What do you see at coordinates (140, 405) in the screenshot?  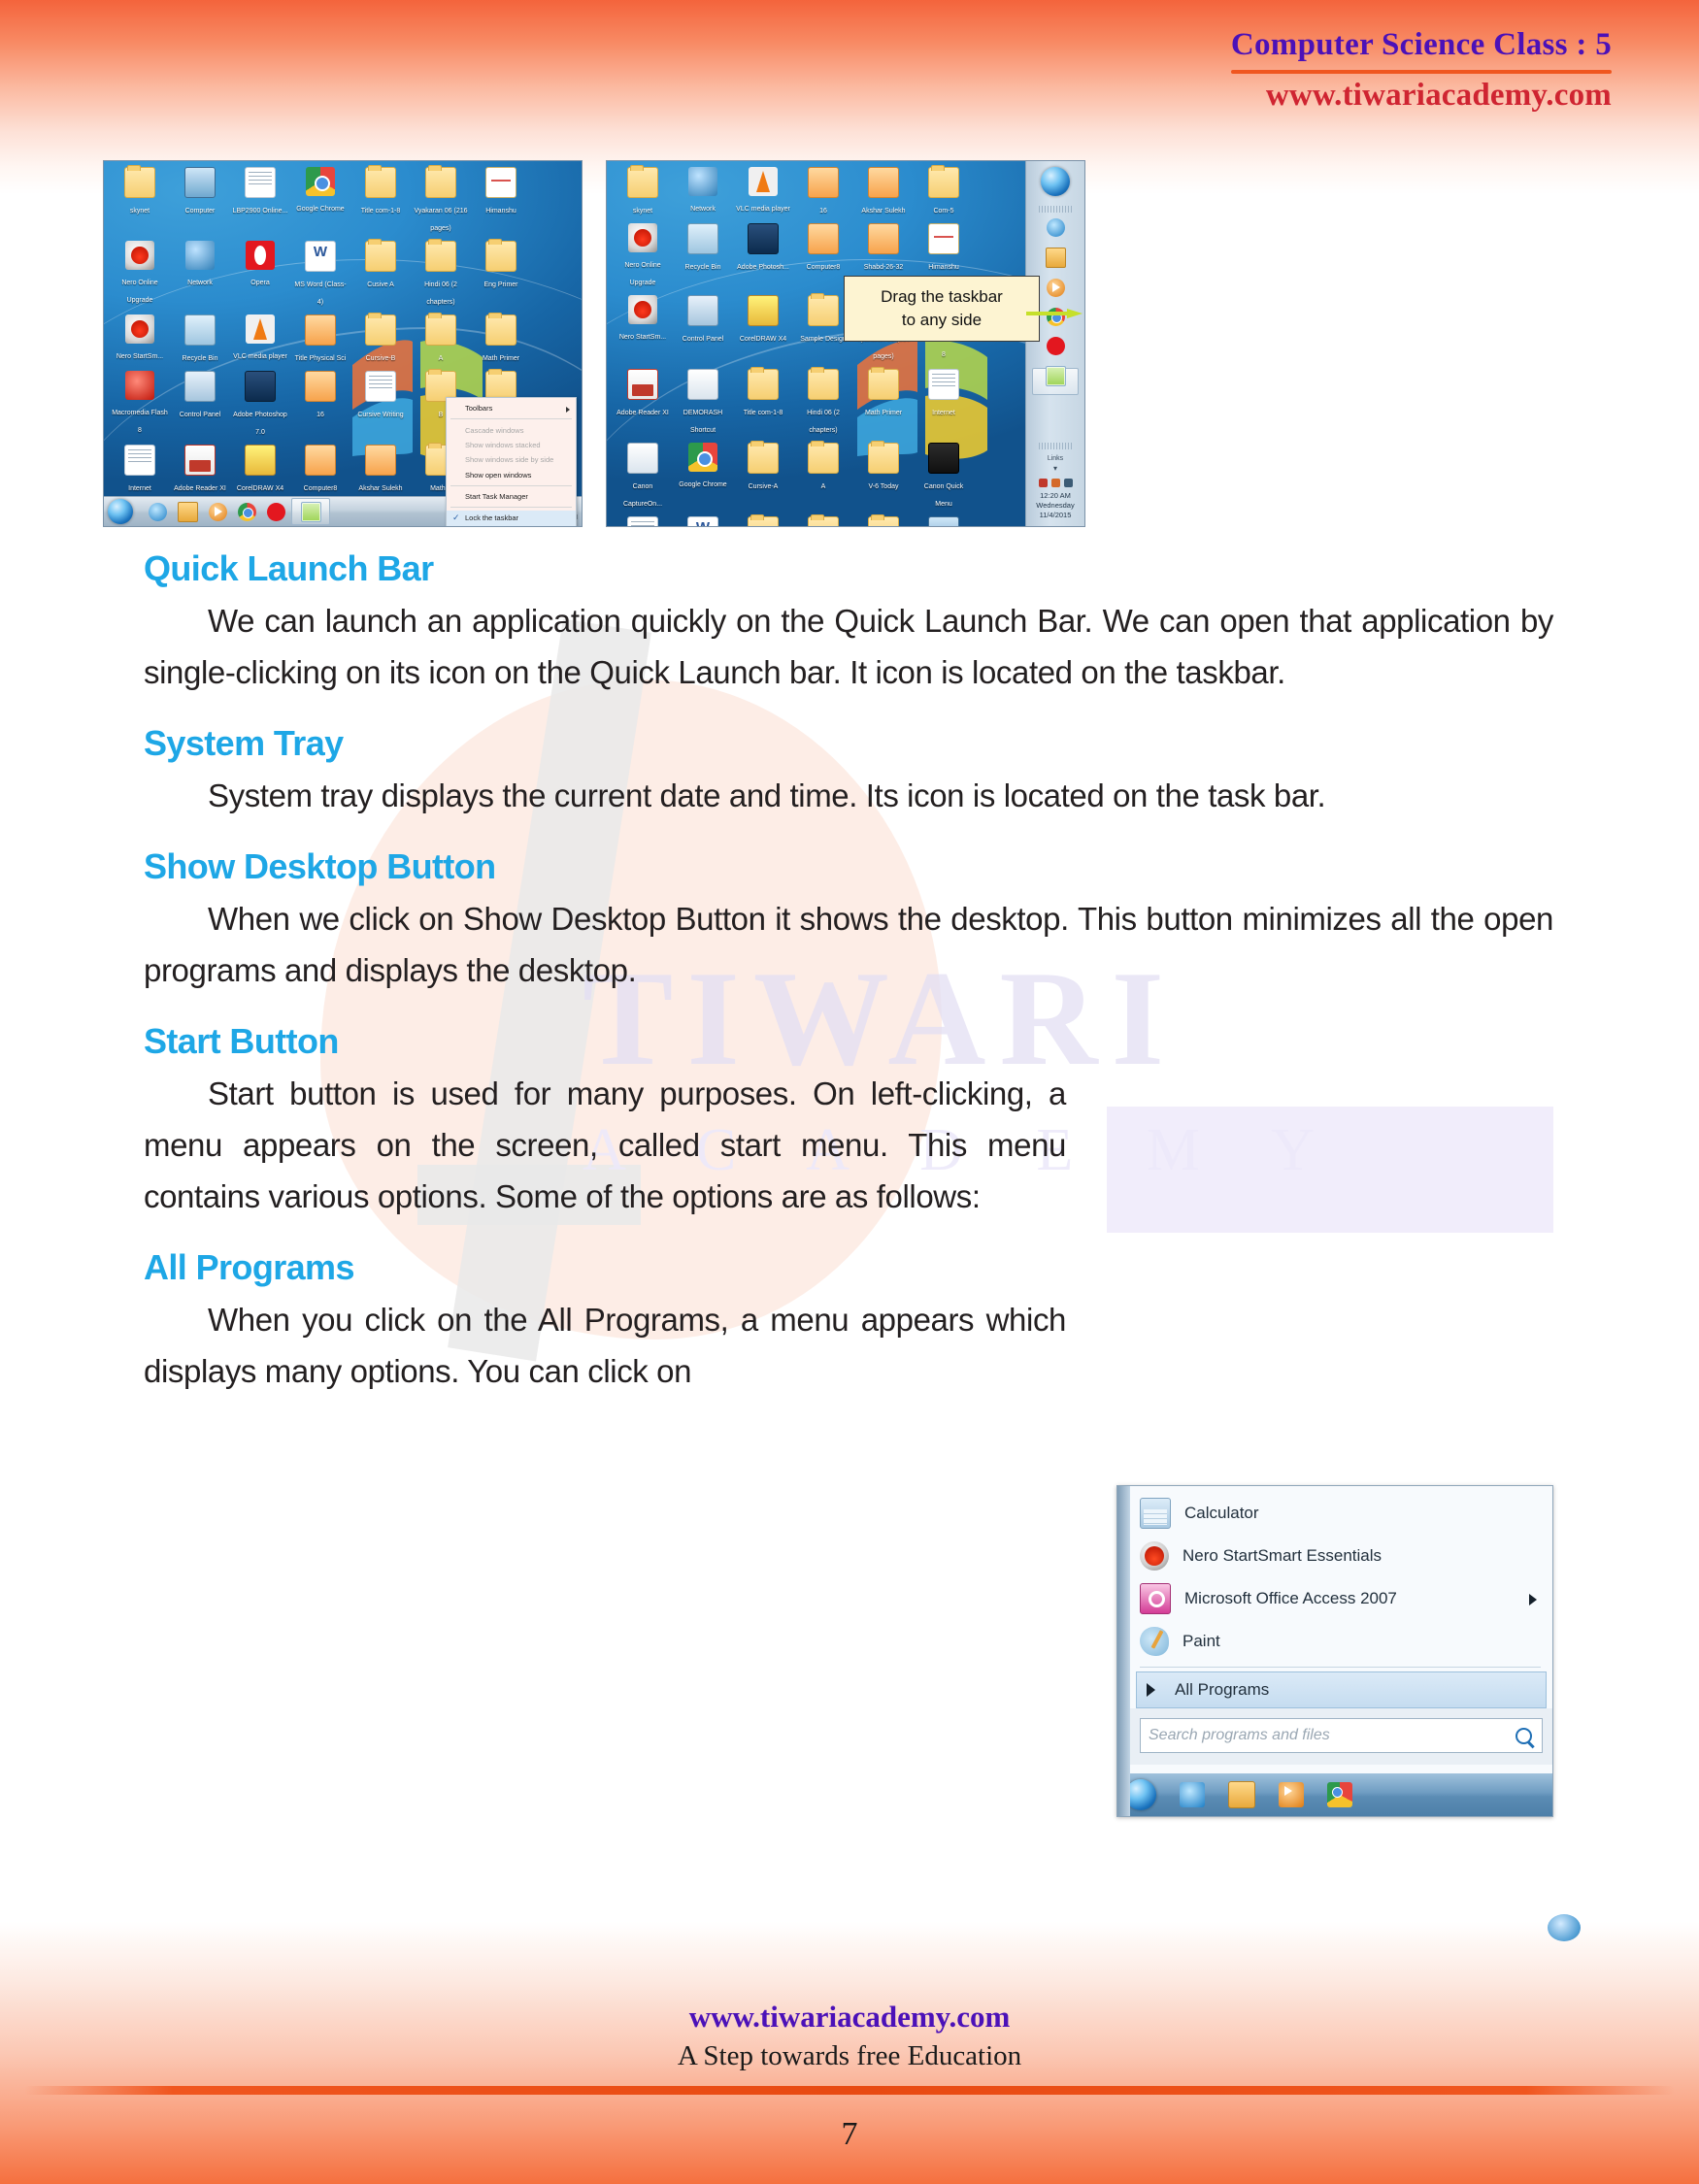 I see `desktop-icon: Macromedia Flash 8` at bounding box center [140, 405].